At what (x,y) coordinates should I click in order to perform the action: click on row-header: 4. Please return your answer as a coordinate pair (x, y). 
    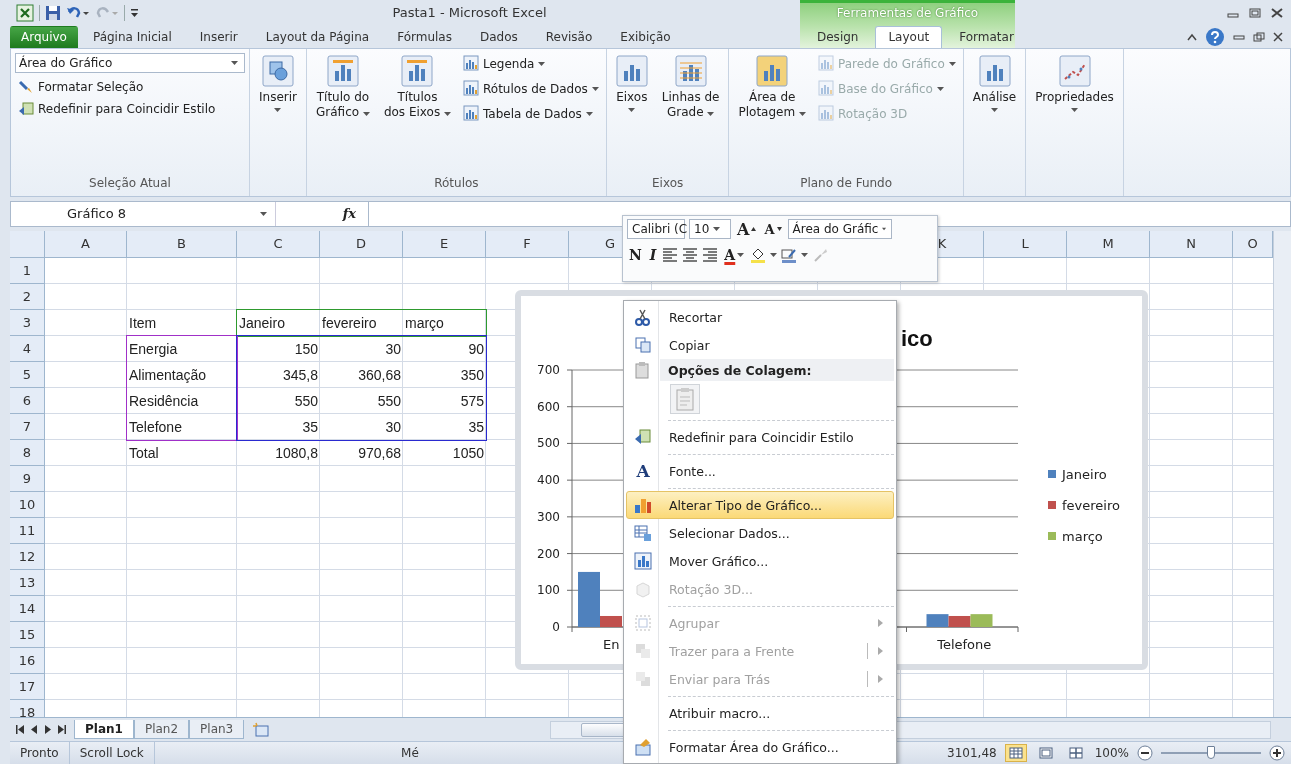
    Looking at the image, I should click on (27, 348).